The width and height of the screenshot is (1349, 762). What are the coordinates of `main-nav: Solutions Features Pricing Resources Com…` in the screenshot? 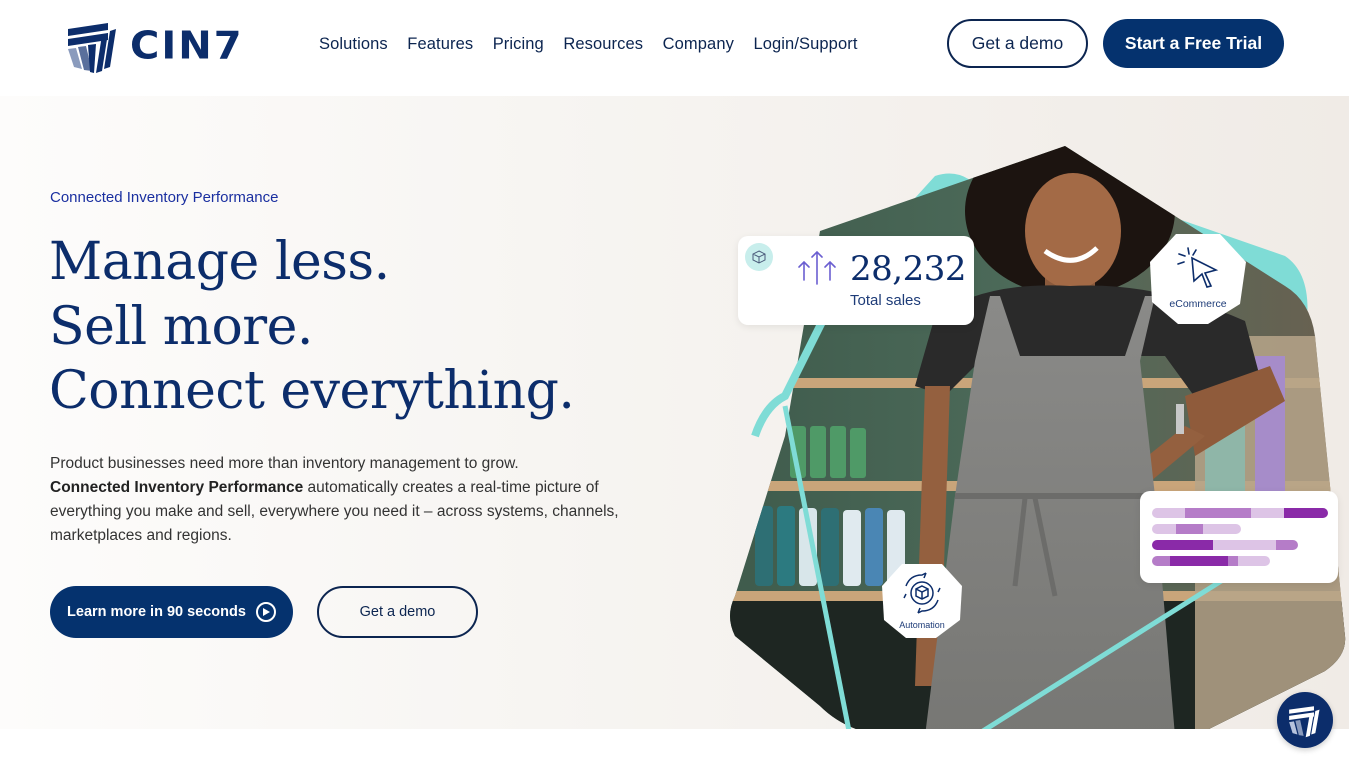 It's located at (598, 44).